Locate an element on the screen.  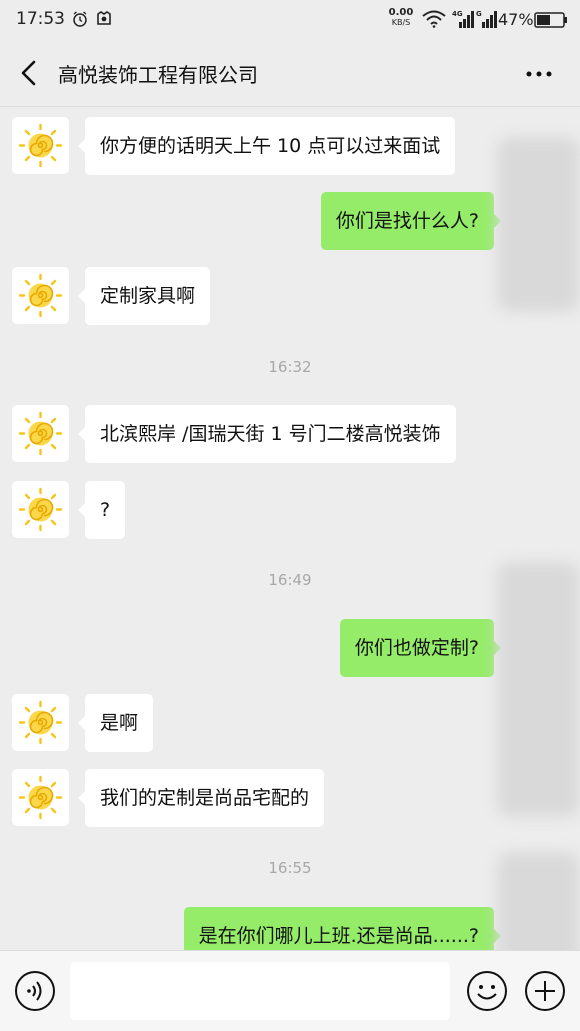
incoming-message: ? is located at coordinates (101, 510).